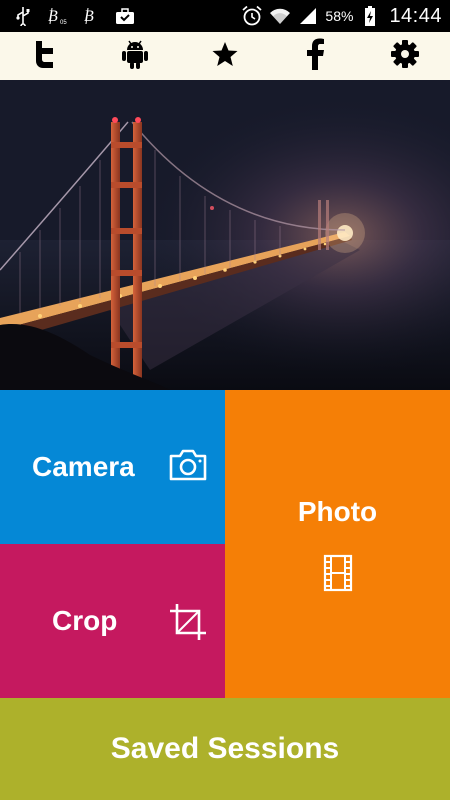 Image resolution: width=450 pixels, height=800 pixels. Describe the element at coordinates (188, 622) in the screenshot. I see `crop-icon` at that location.